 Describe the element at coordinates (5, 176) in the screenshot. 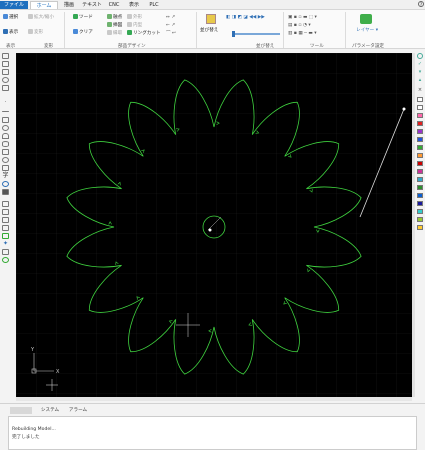

I see `text-icon: 字` at that location.